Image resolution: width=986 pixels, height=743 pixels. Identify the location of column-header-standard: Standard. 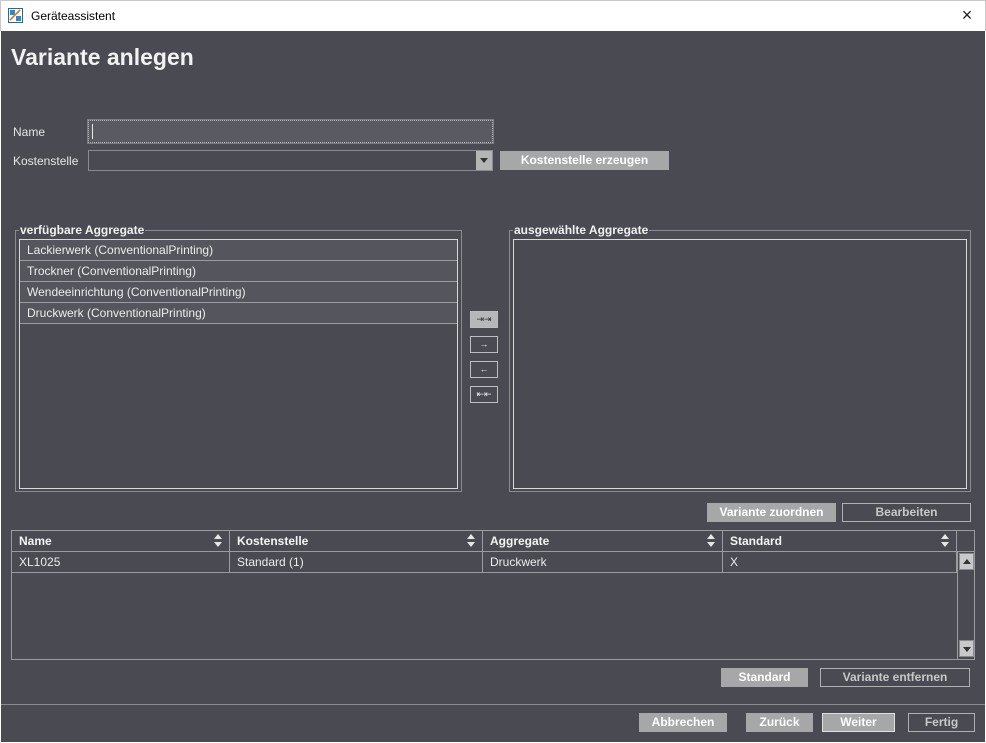
(840, 541).